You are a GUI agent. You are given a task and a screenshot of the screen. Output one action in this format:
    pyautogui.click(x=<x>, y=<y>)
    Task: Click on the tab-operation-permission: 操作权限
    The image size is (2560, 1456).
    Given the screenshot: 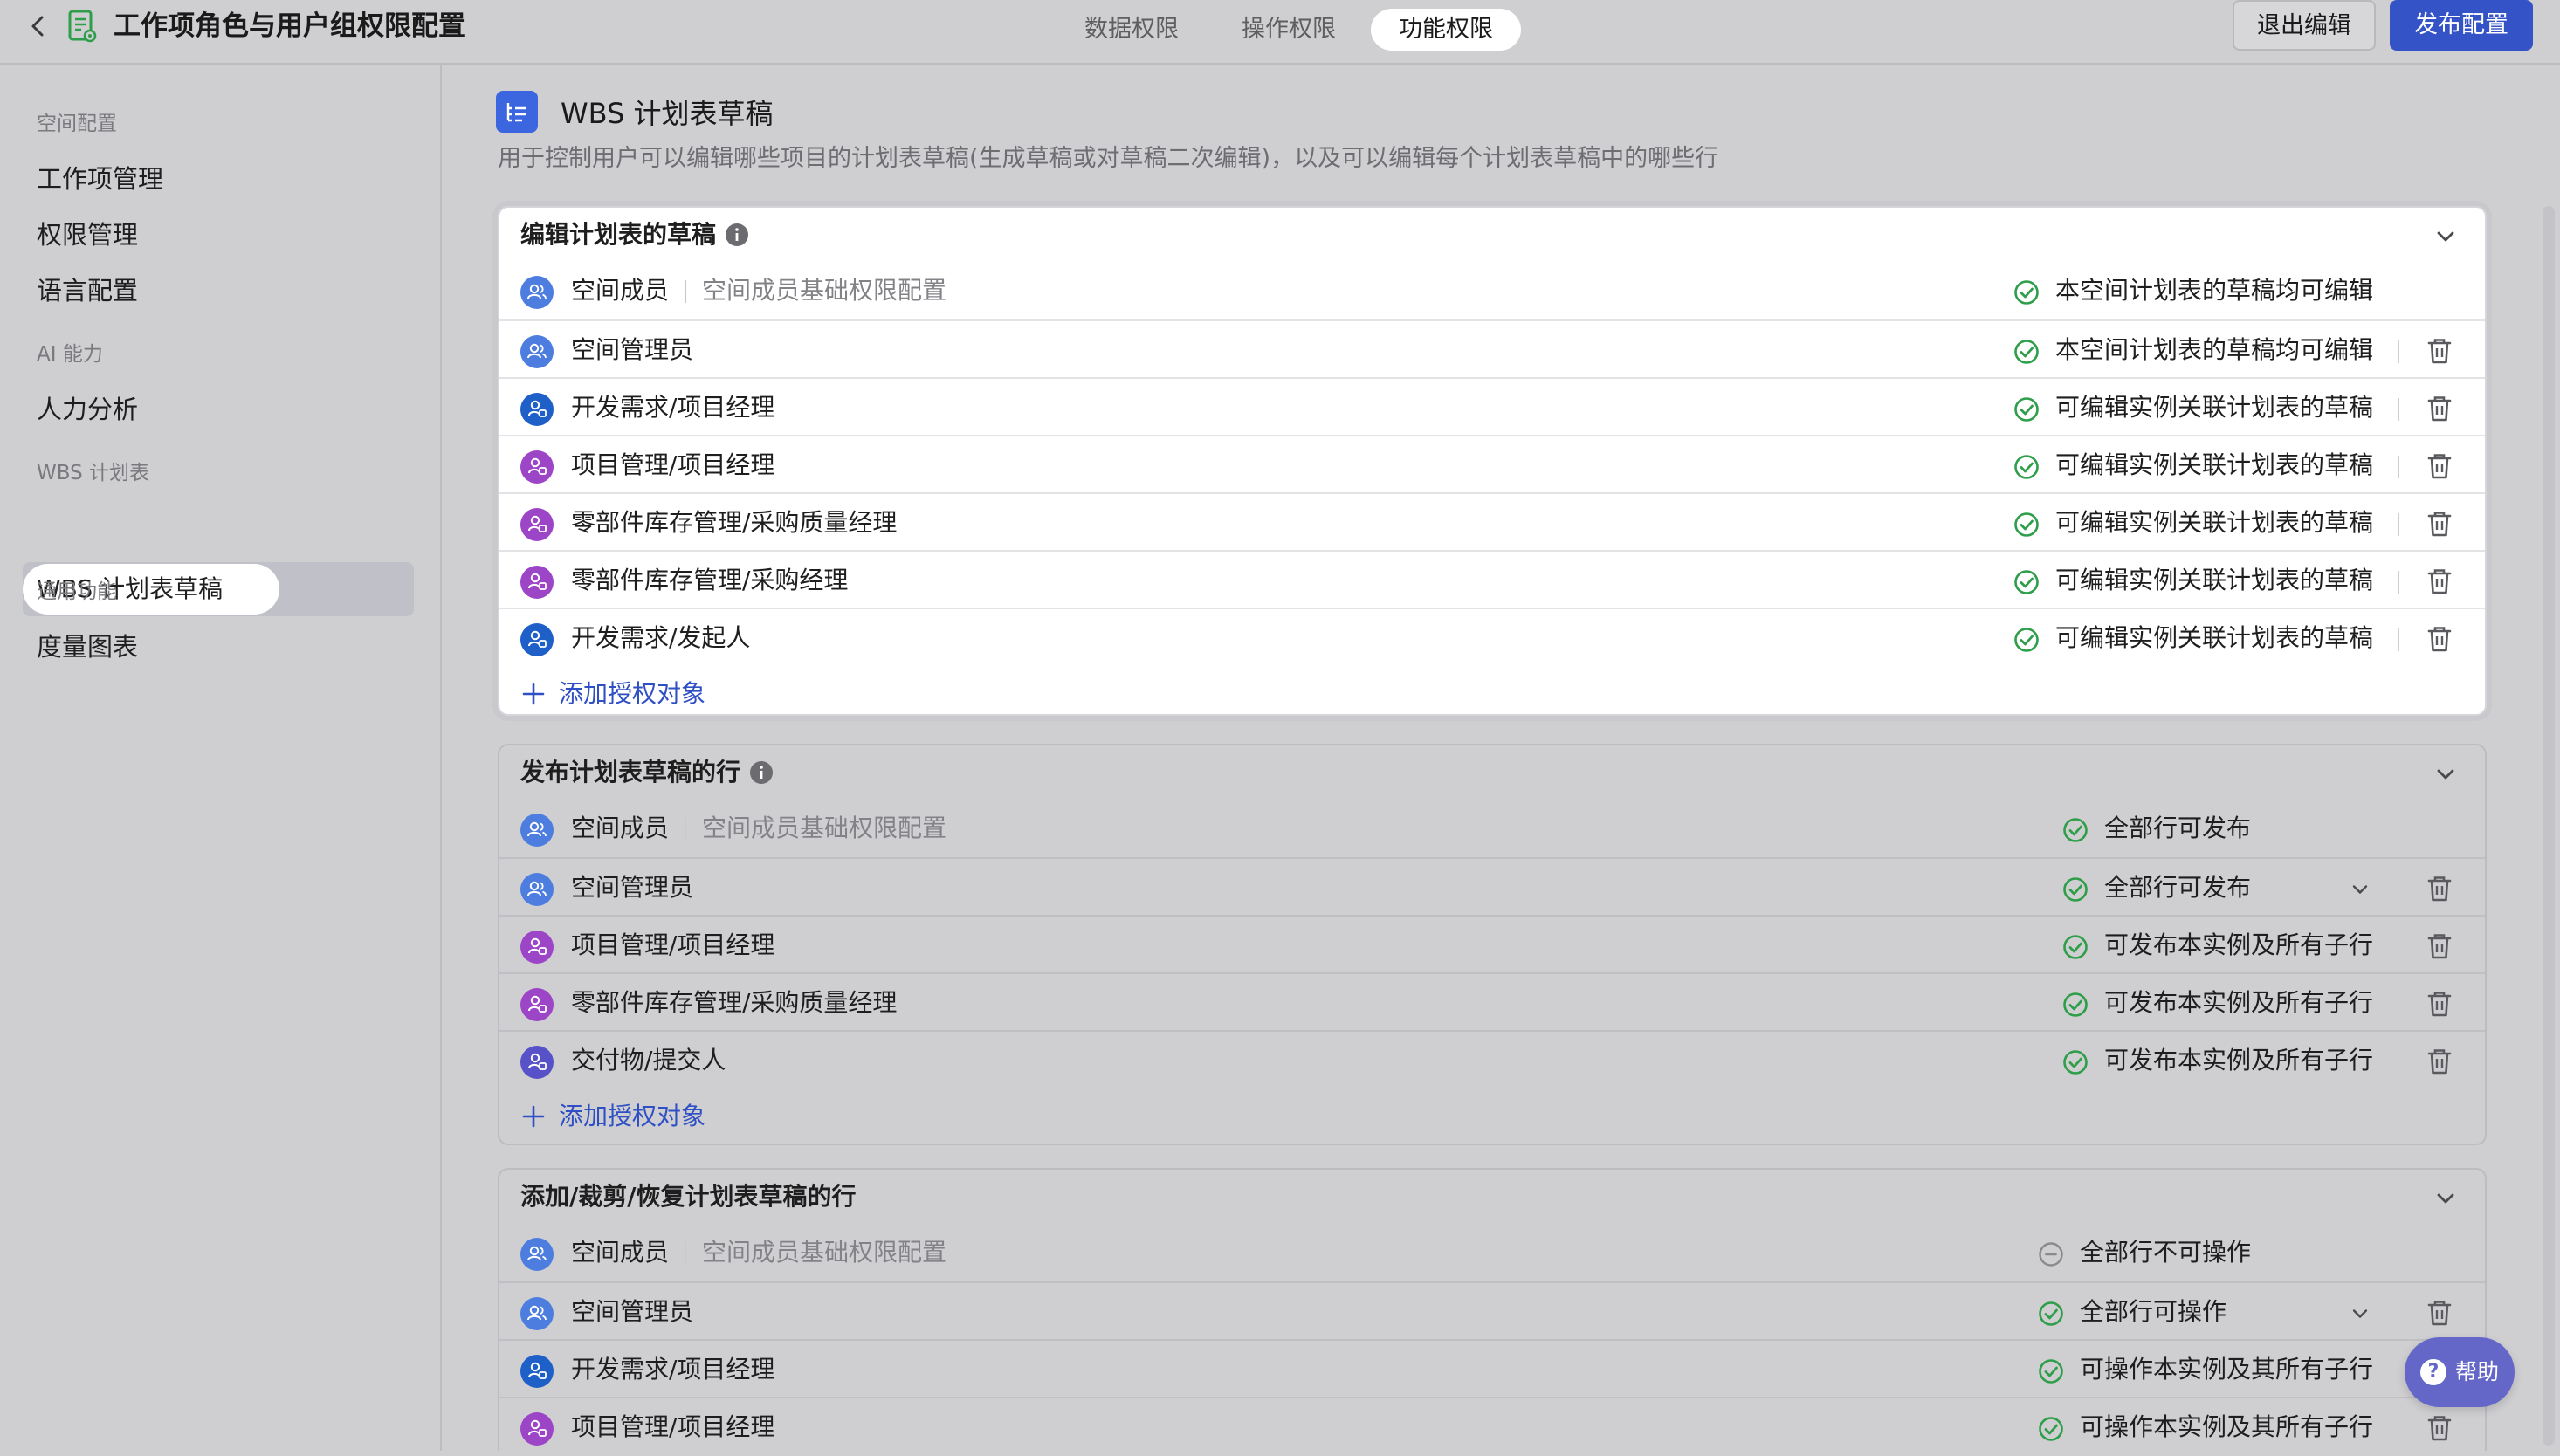 What is the action you would take?
    pyautogui.click(x=1289, y=30)
    